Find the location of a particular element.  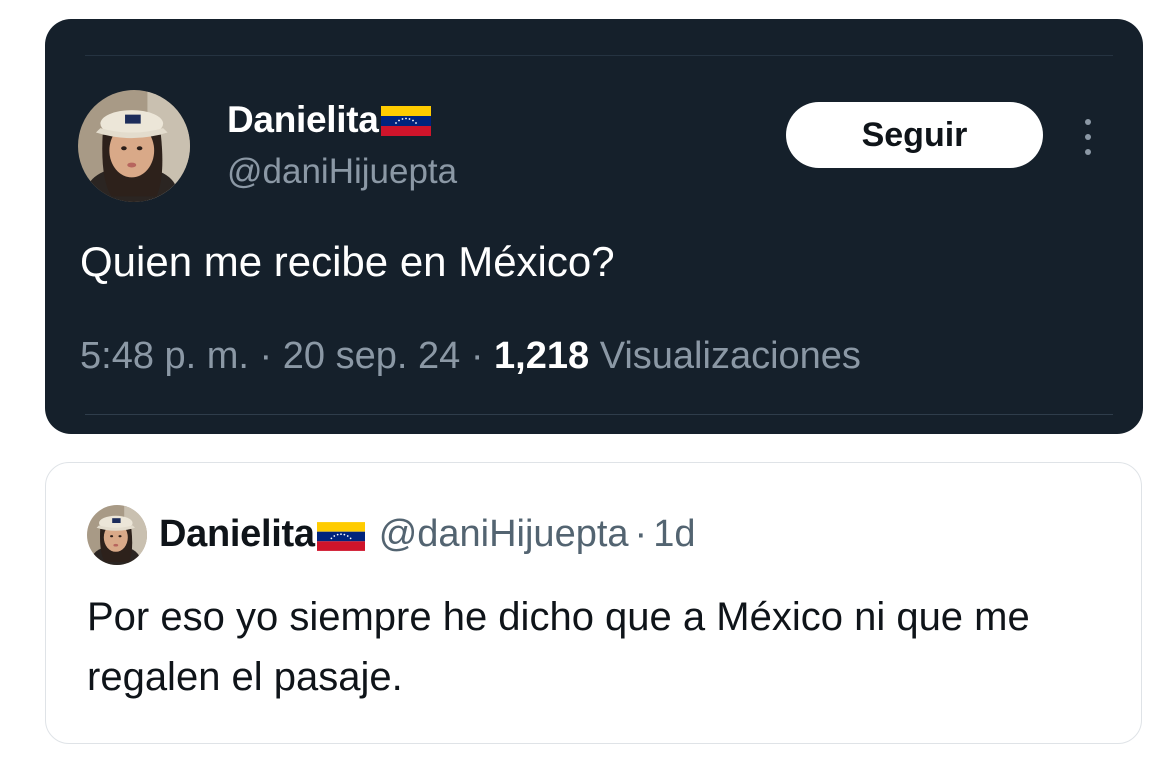

follow-button: Seguir is located at coordinates (914, 135).